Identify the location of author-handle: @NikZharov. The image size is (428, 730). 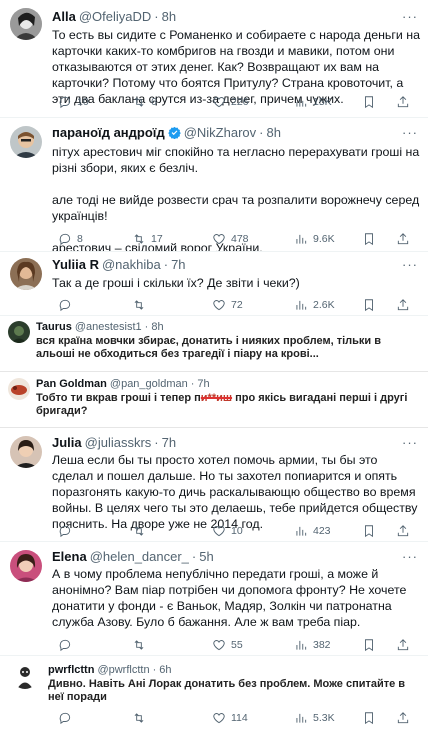
(220, 132).